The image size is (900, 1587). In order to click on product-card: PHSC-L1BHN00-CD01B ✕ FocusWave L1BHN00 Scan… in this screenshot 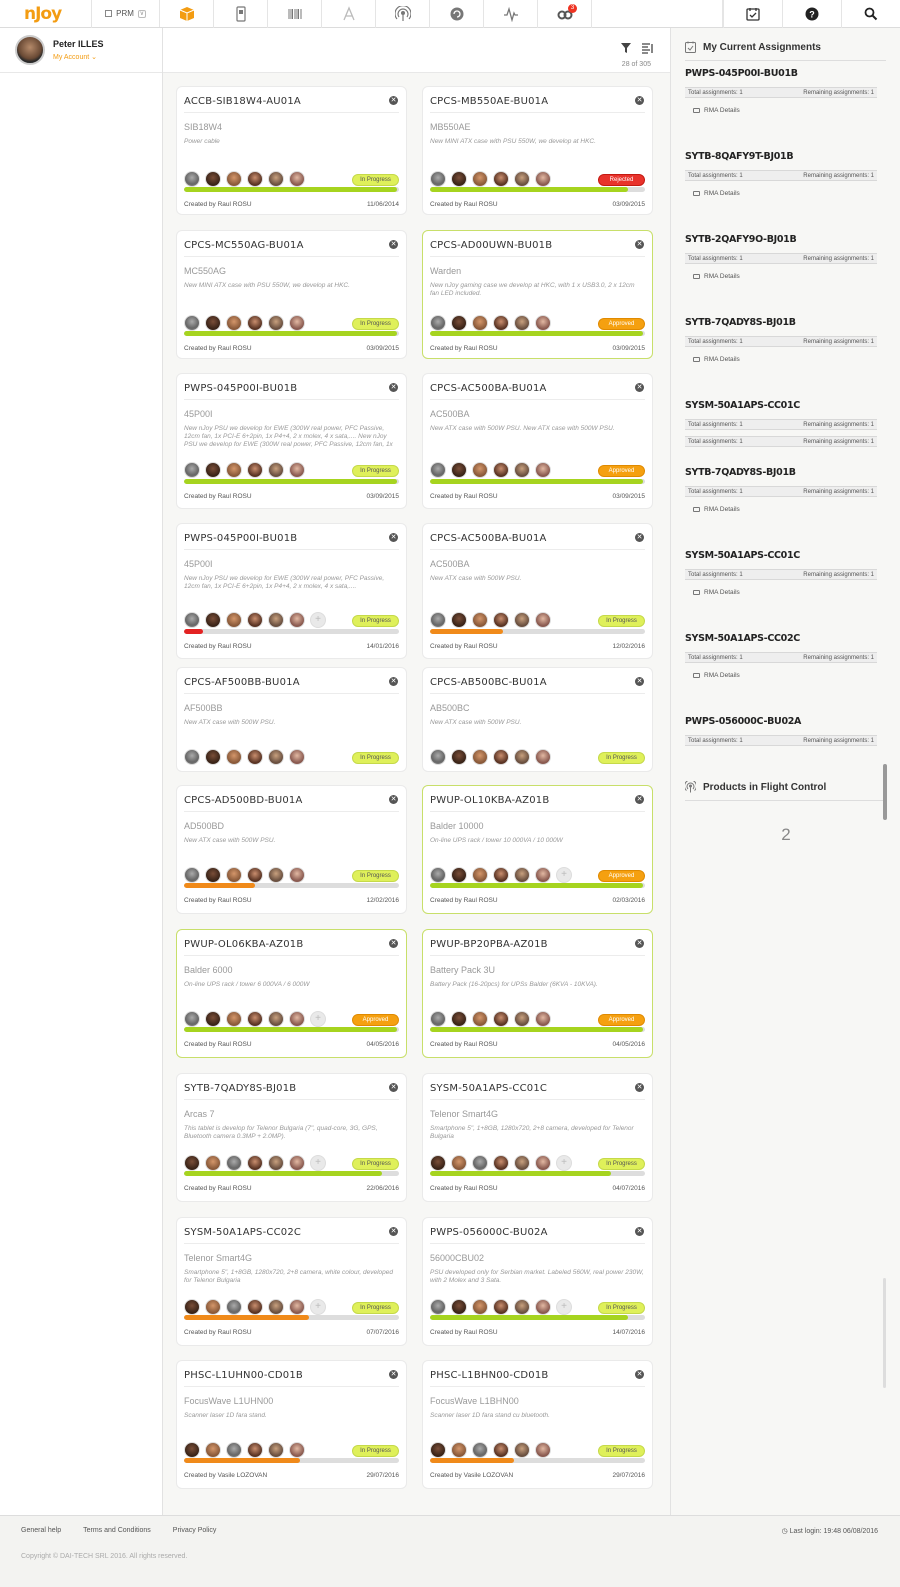, I will do `click(537, 1424)`.